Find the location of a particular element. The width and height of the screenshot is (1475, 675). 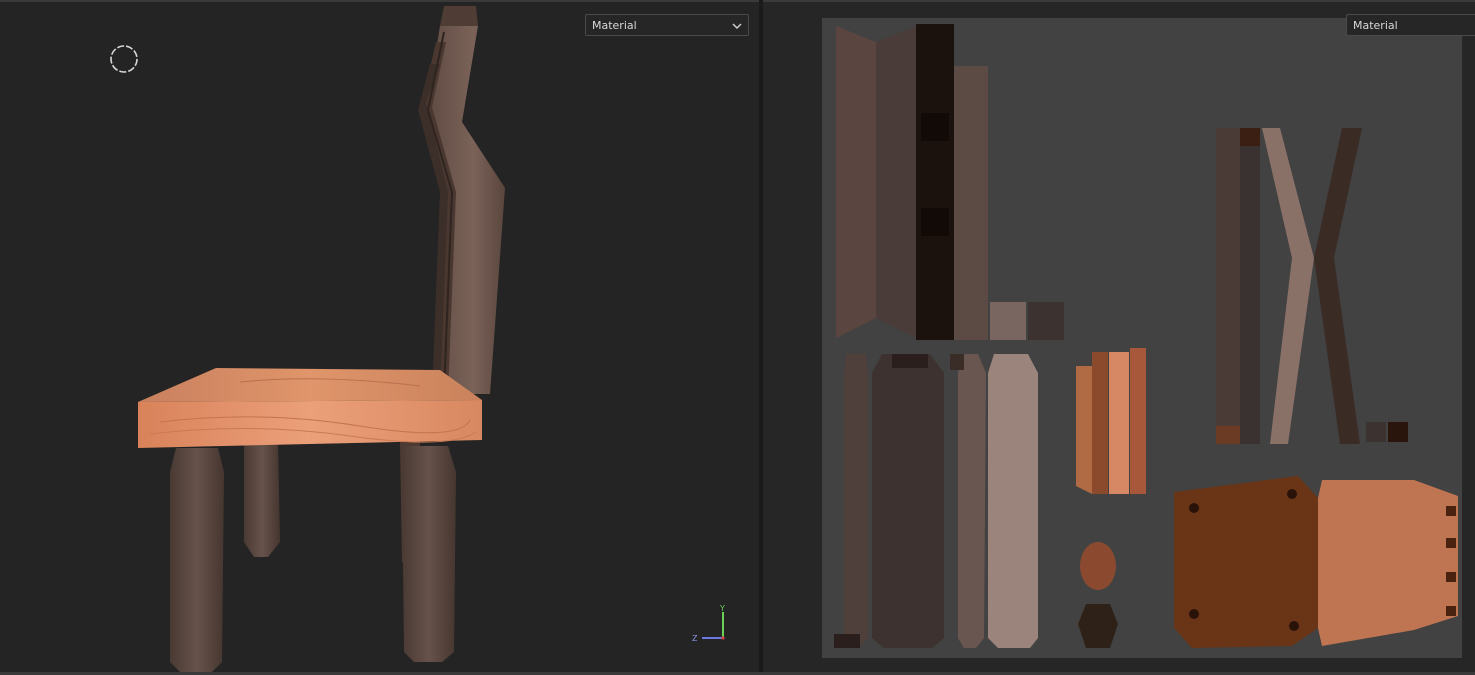

dashed-circle-icon is located at coordinates (124, 59).